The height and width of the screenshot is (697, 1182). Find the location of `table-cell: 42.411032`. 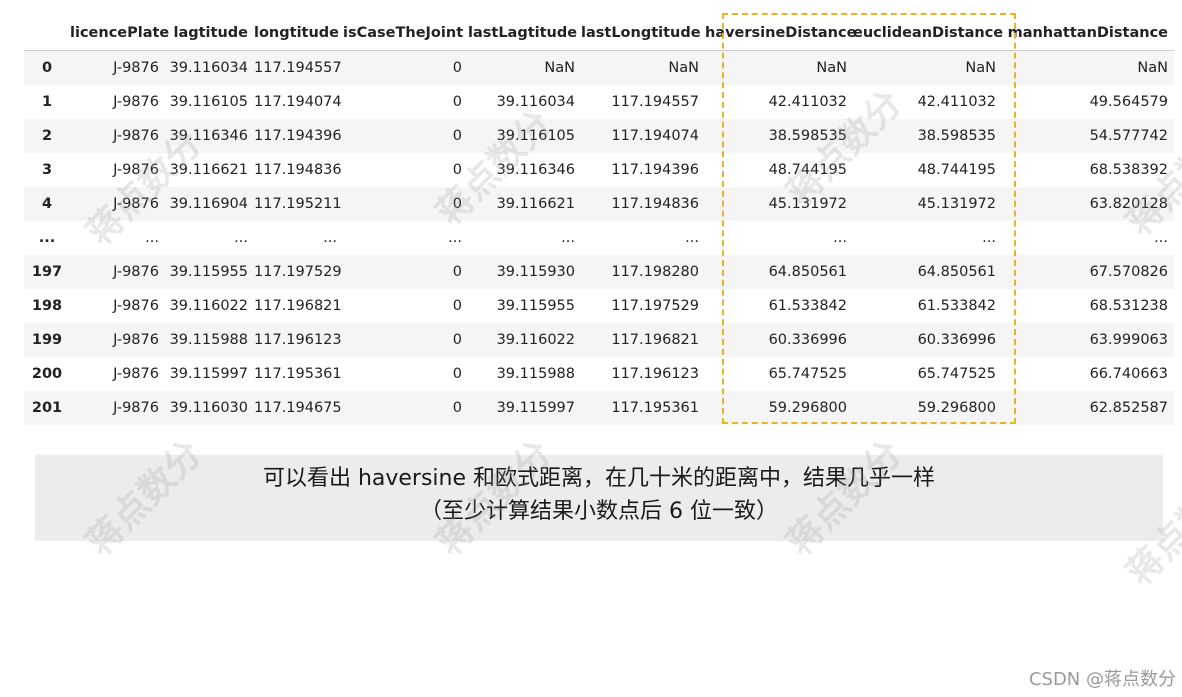

table-cell: 42.411032 is located at coordinates (927, 102).